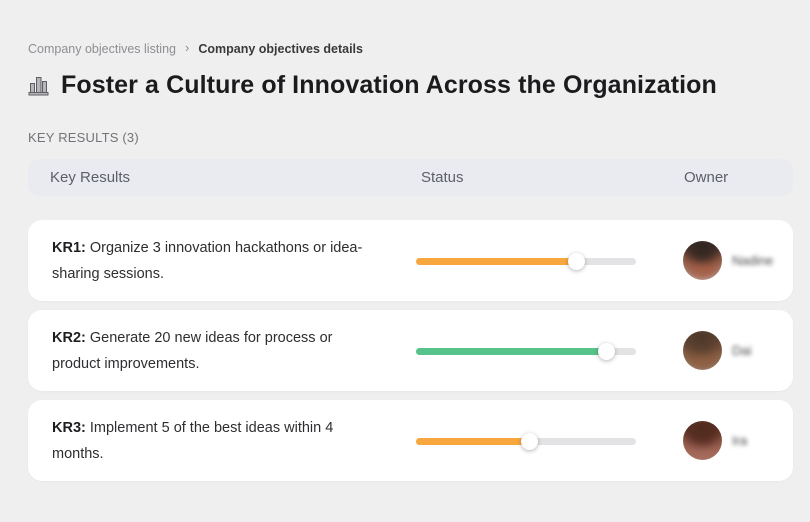  What do you see at coordinates (410, 177) in the screenshot?
I see `table-header-row: Key Results Status Owner` at bounding box center [410, 177].